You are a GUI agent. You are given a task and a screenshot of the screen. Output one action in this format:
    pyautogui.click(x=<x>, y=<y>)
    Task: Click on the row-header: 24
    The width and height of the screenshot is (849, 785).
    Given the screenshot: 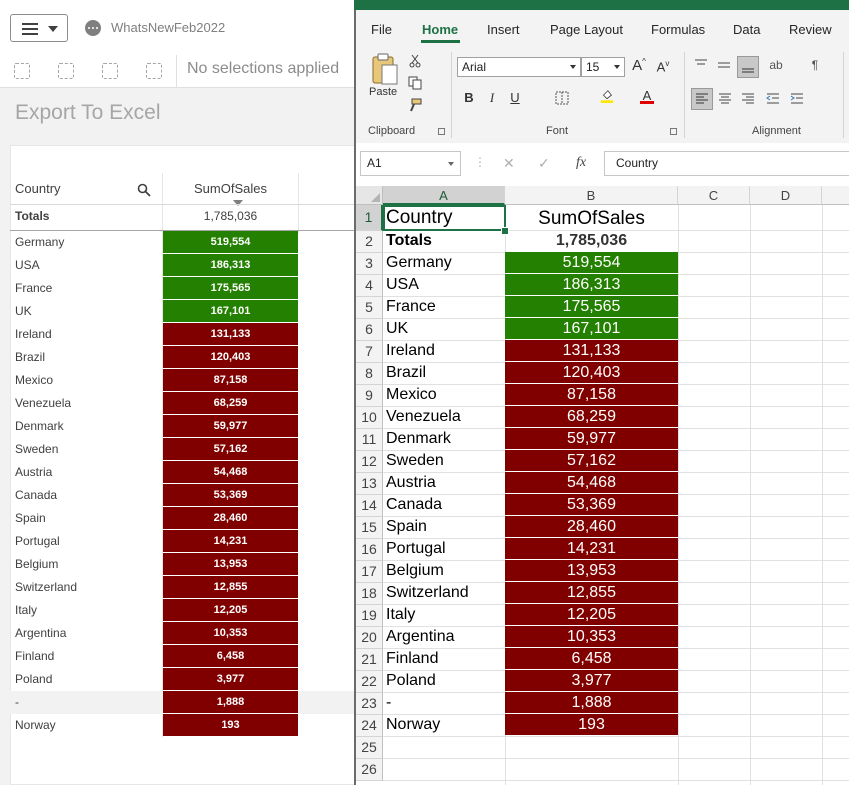 What is the action you would take?
    pyautogui.click(x=369, y=726)
    